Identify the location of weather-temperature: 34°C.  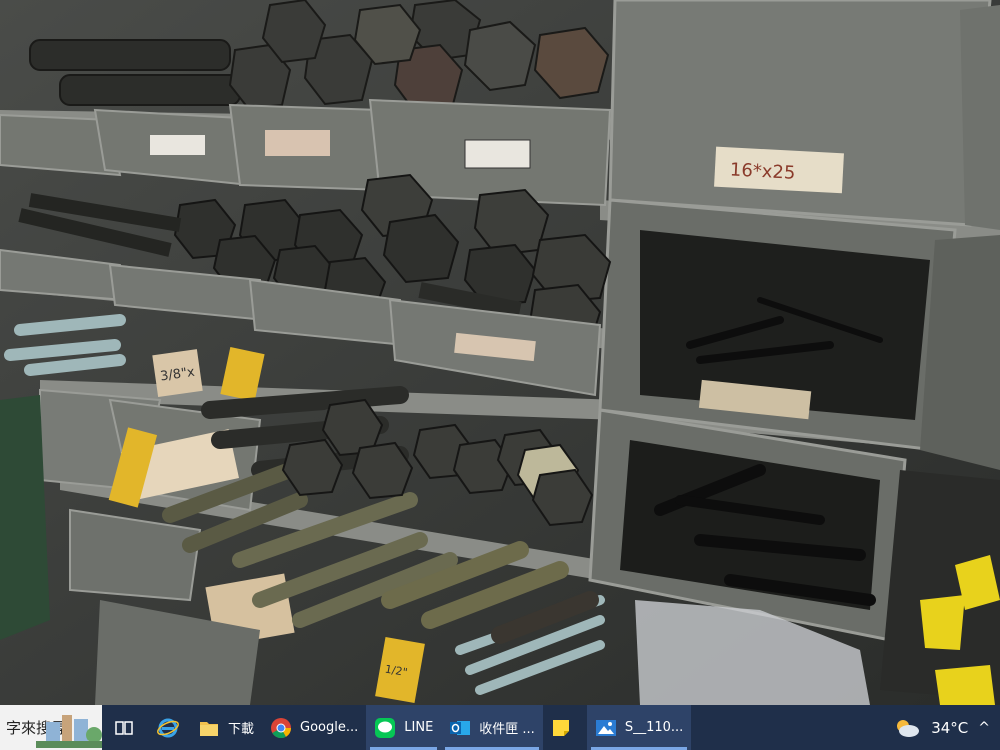
(949, 728).